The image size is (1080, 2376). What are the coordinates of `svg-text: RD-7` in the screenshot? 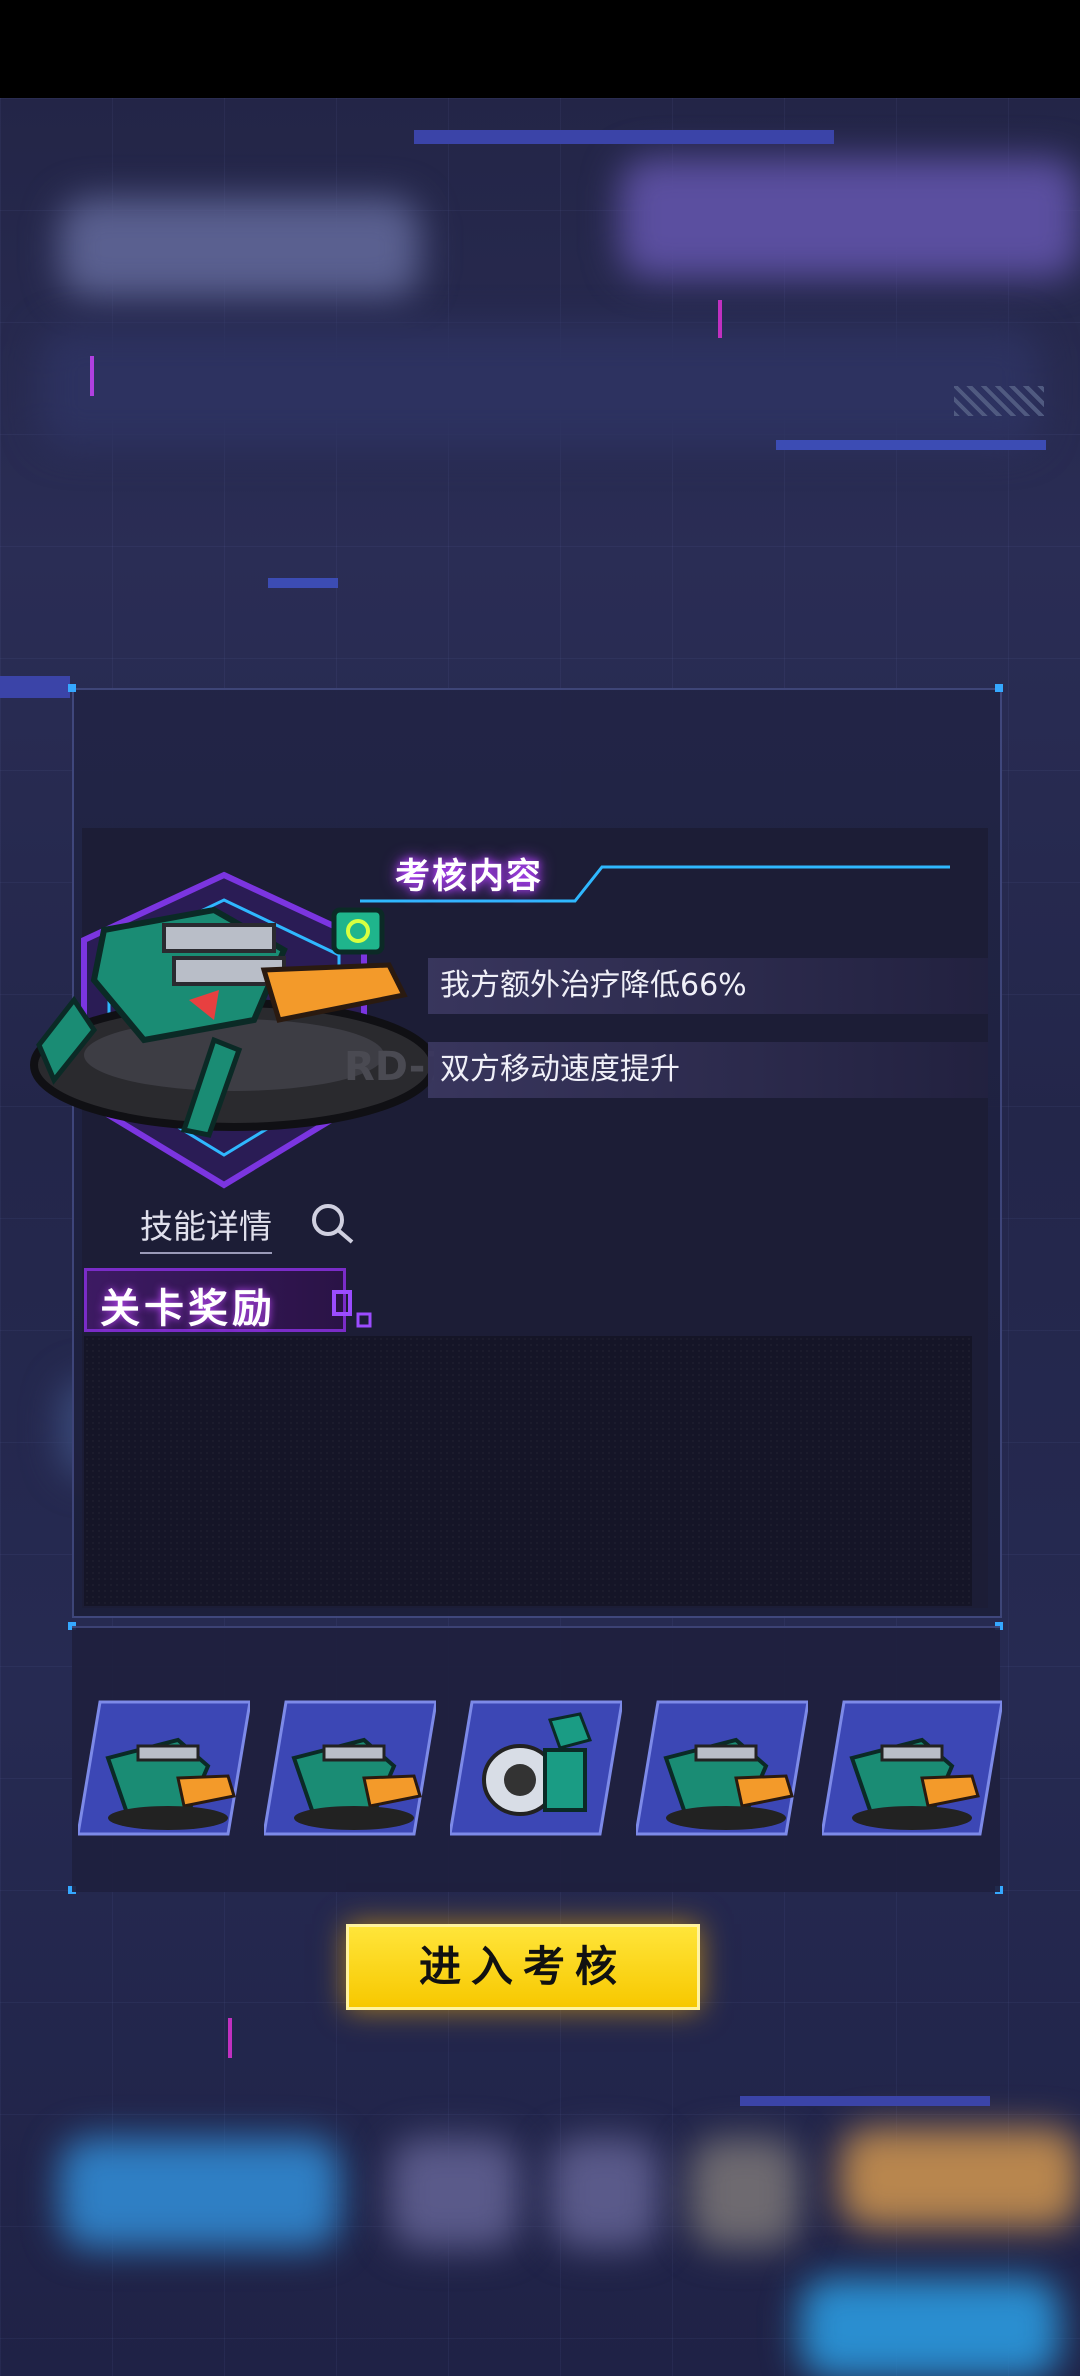 It's located at (389, 1067).